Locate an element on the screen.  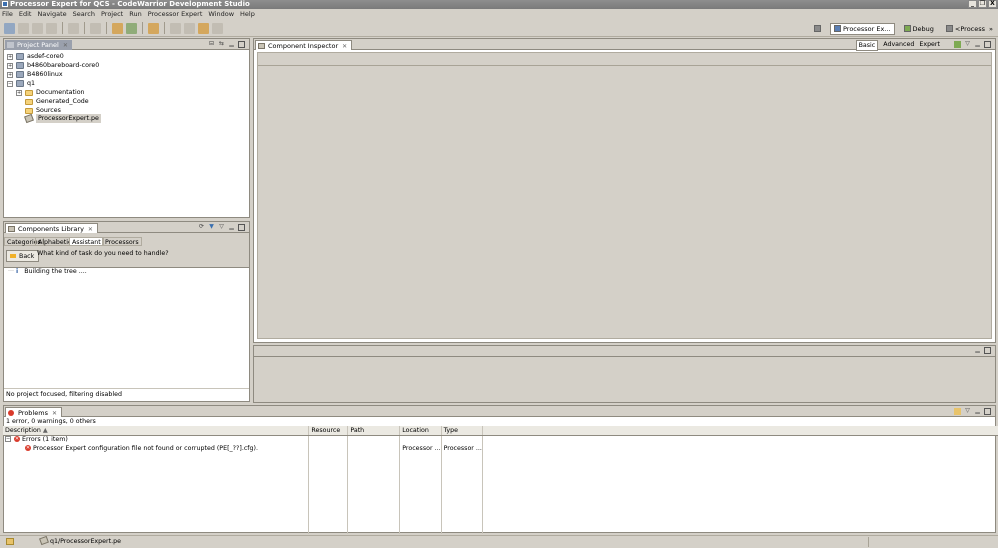
tree-item-label: Generated_Code is located at coordinates (62, 101).